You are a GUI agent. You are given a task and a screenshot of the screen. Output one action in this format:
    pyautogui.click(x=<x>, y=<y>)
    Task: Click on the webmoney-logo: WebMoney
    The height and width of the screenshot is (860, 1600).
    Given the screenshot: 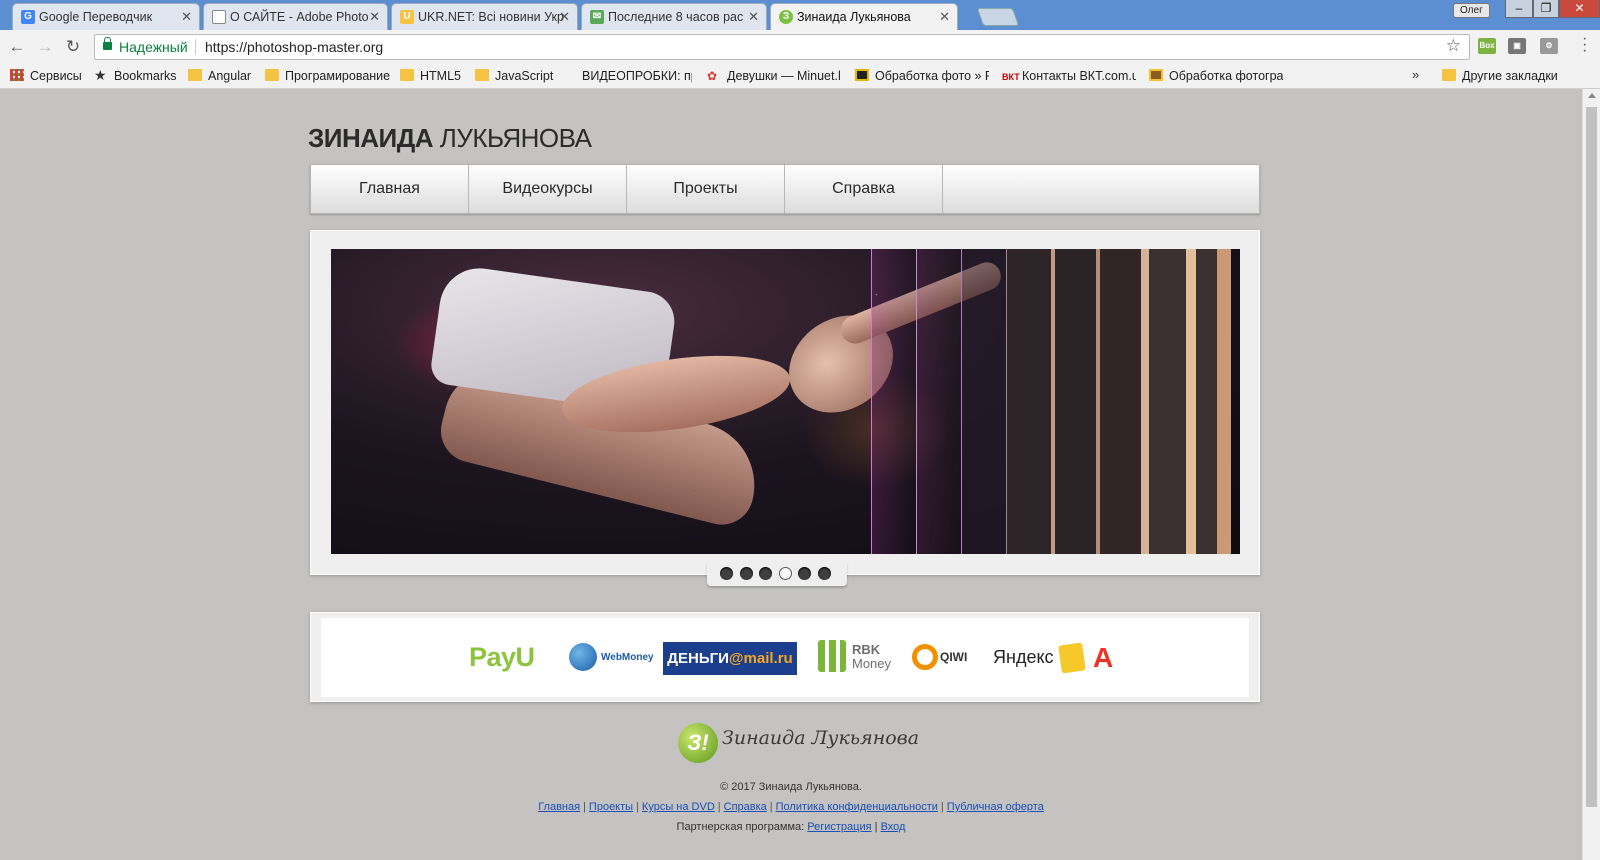 What is the action you would take?
    pyautogui.click(x=611, y=657)
    